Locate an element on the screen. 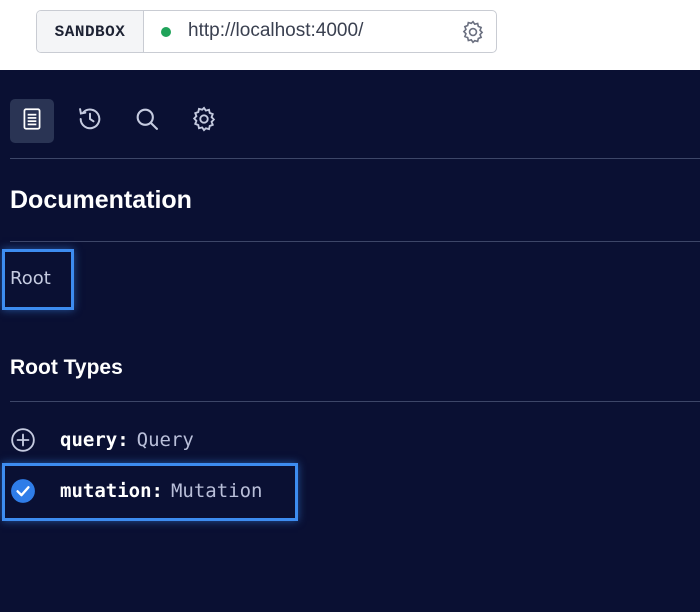  search-icon is located at coordinates (147, 121).